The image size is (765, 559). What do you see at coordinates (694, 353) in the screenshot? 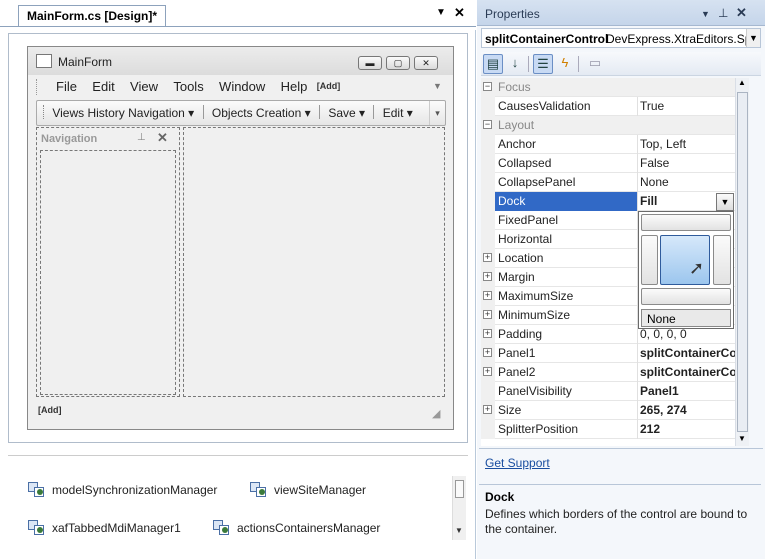
I see `property-value: splitContainerControl1_Panel1` at bounding box center [694, 353].